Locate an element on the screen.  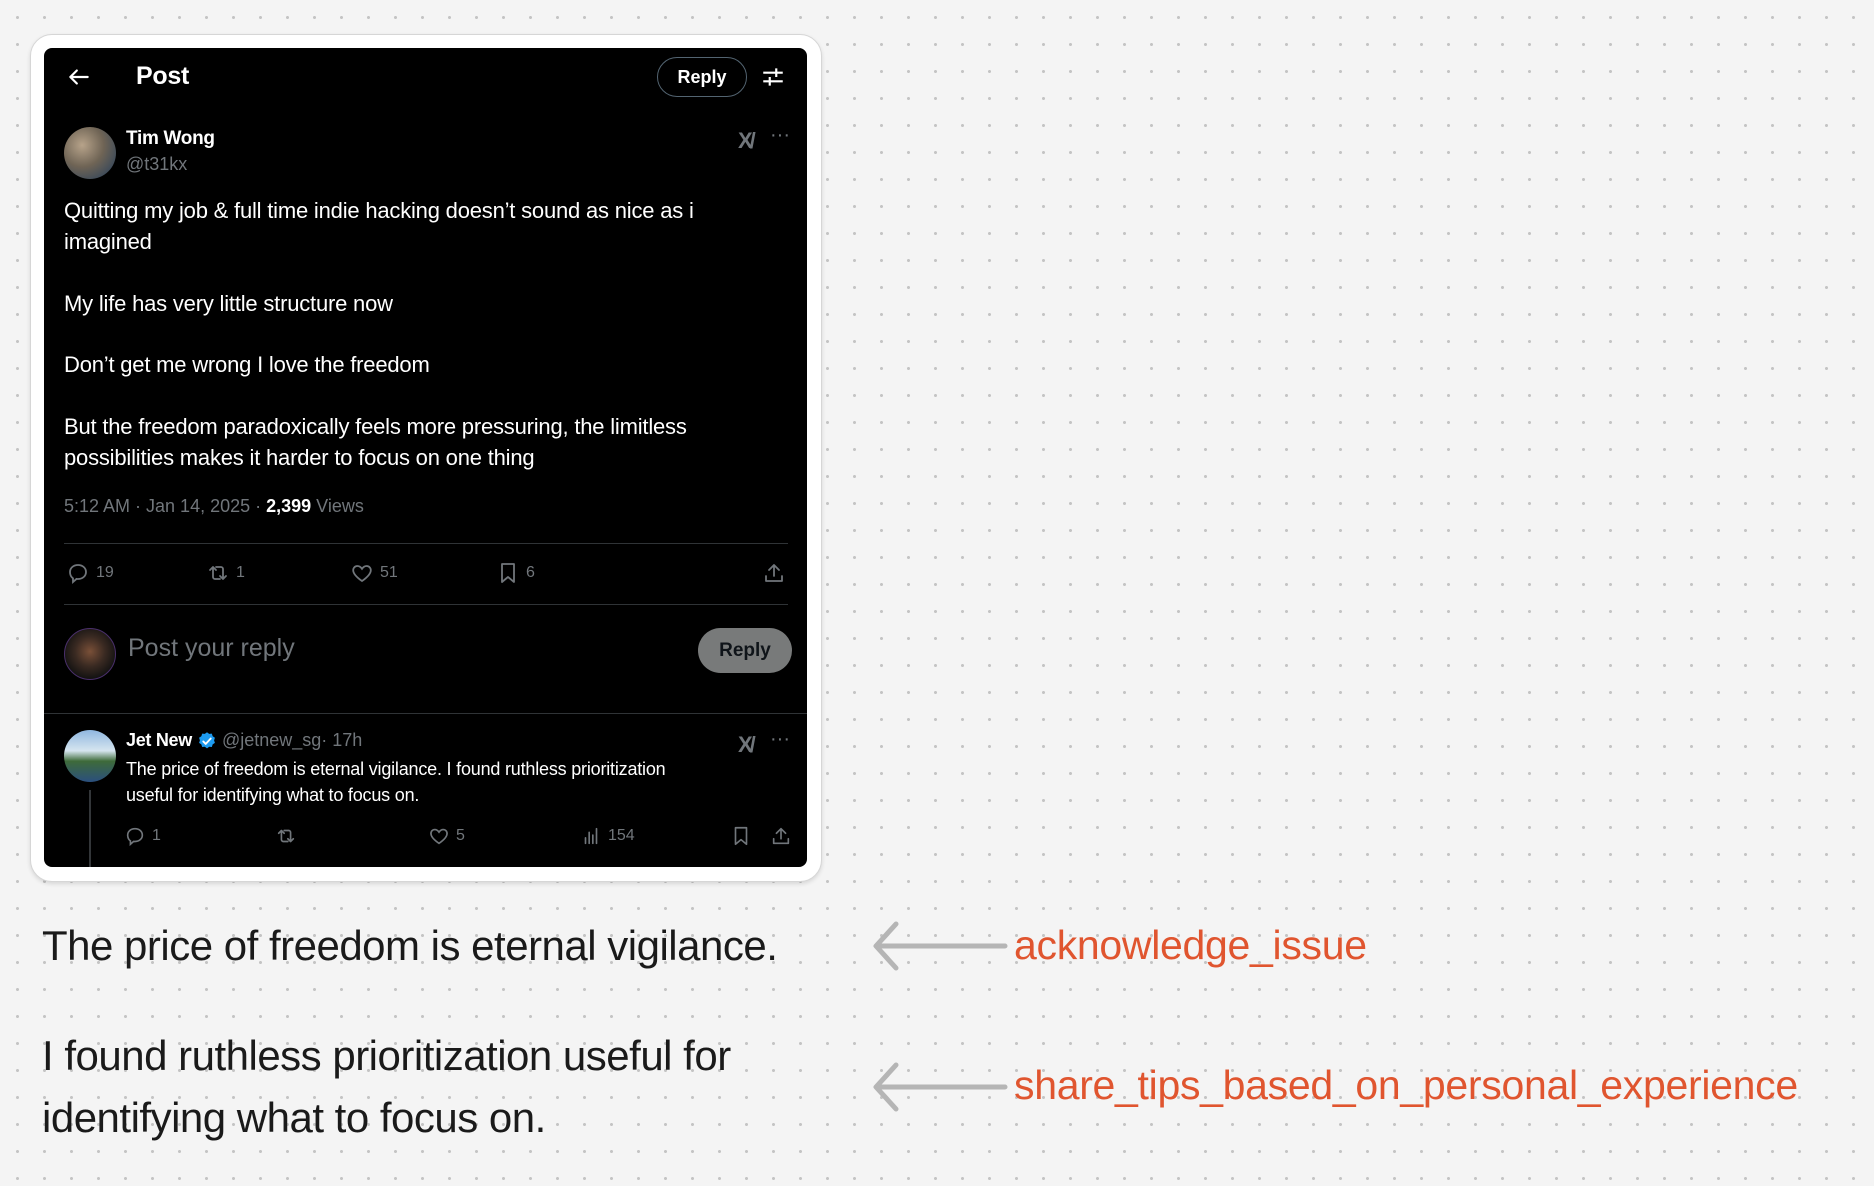
annotation-quote-line: identifying what to focus on. is located at coordinates (294, 1117).